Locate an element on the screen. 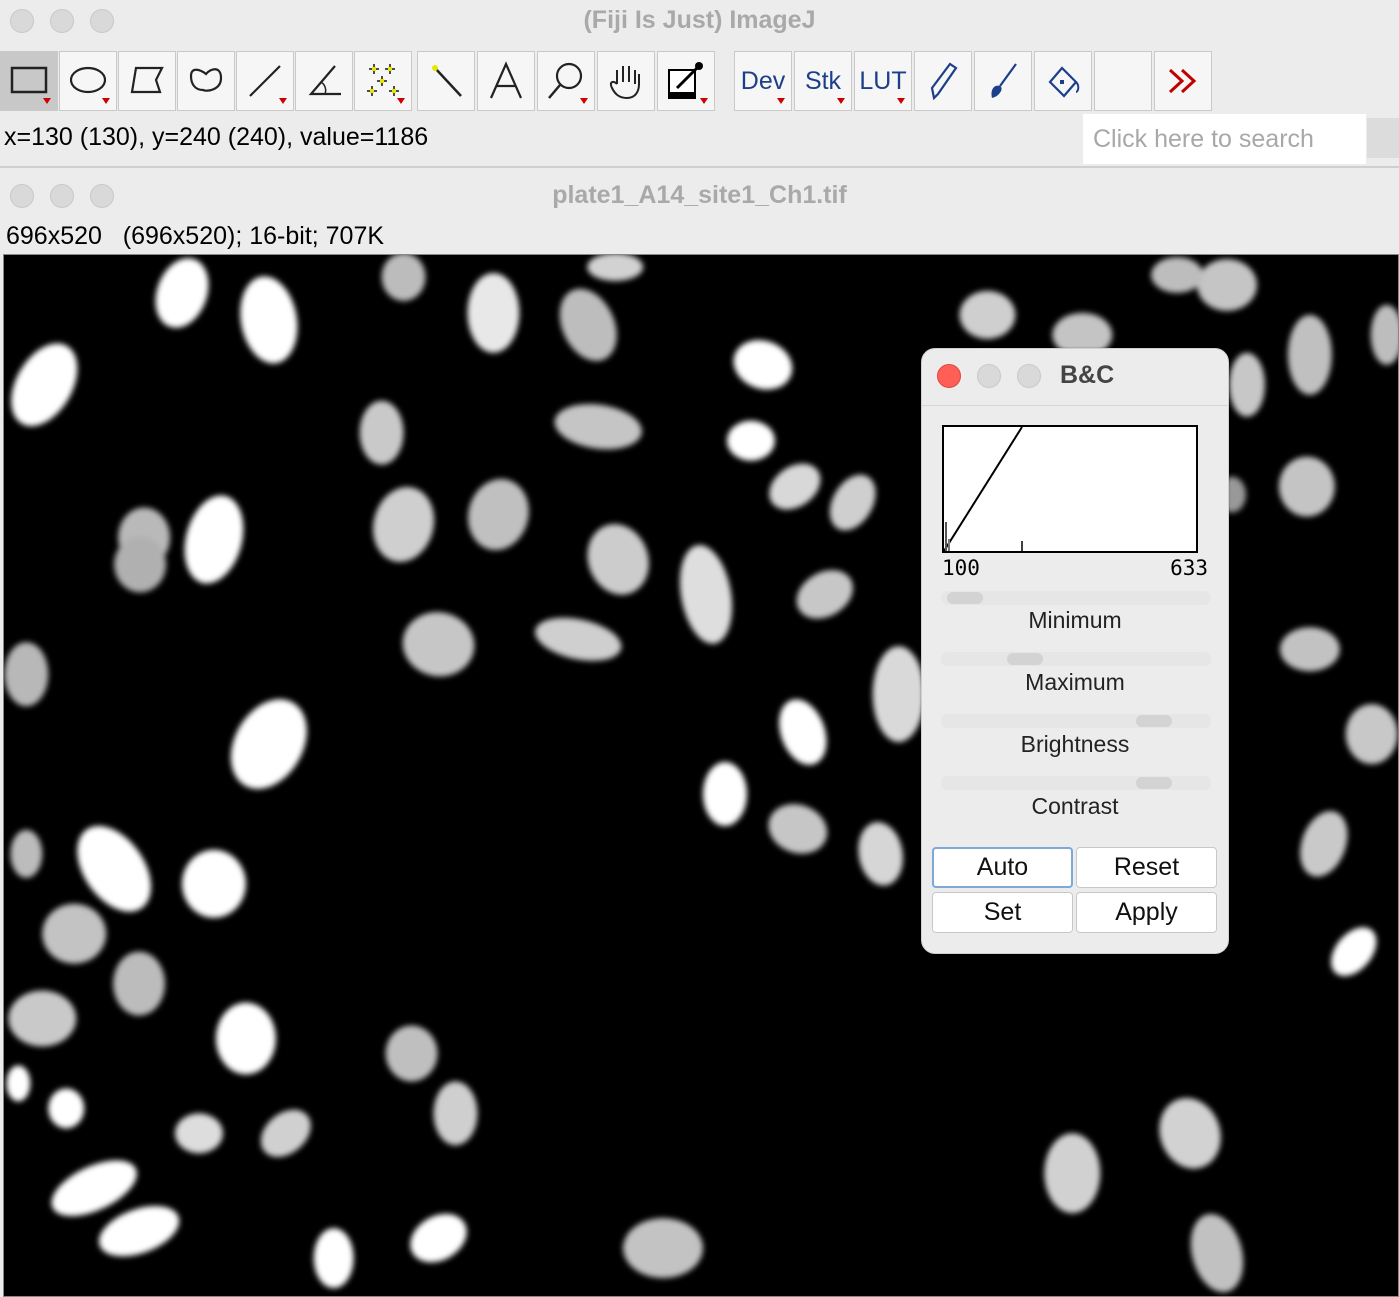  wand-tool is located at coordinates (446, 81).